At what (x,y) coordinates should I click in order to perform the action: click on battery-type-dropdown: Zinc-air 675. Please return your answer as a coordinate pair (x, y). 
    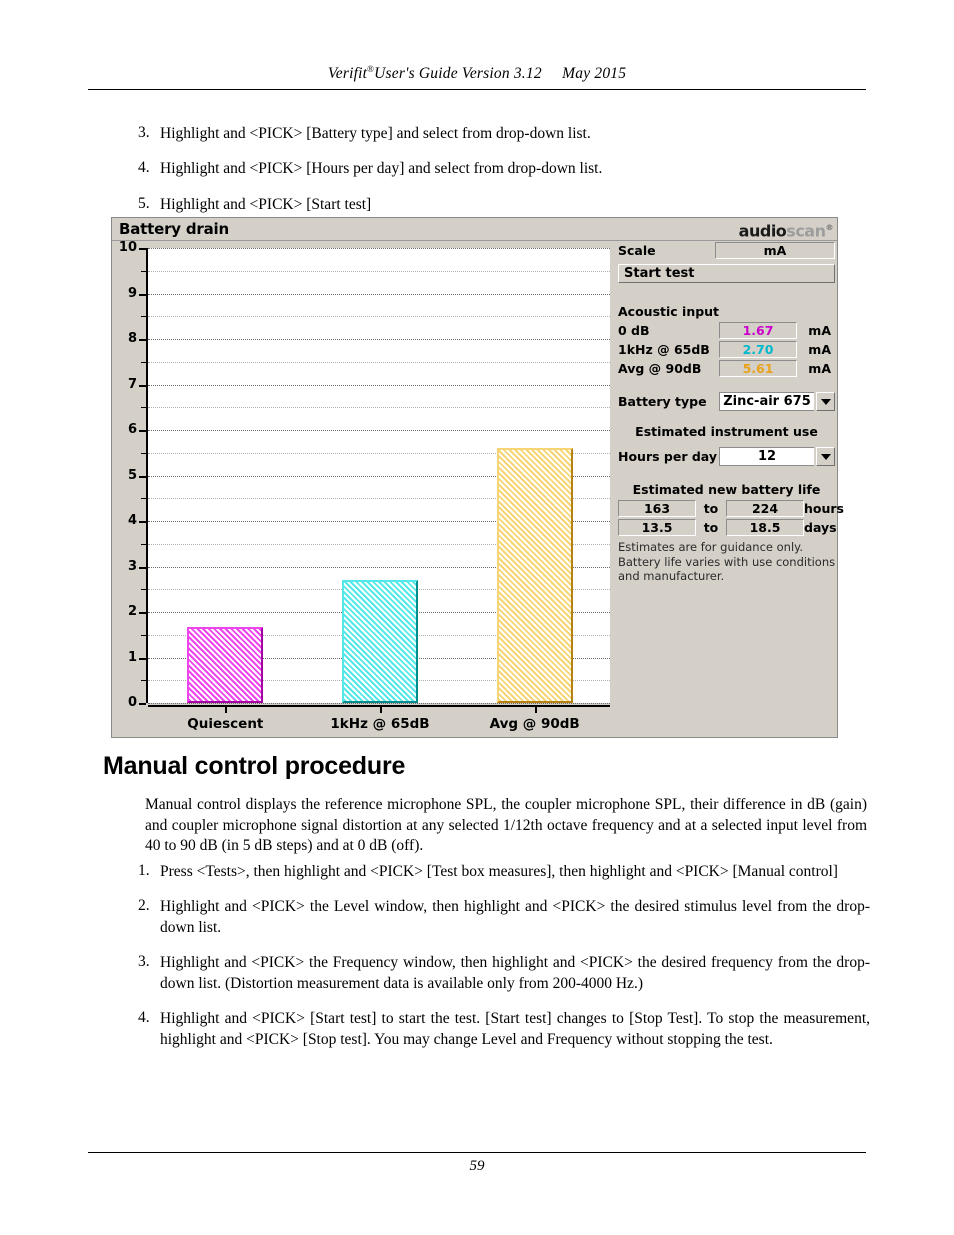
    Looking at the image, I should click on (777, 401).